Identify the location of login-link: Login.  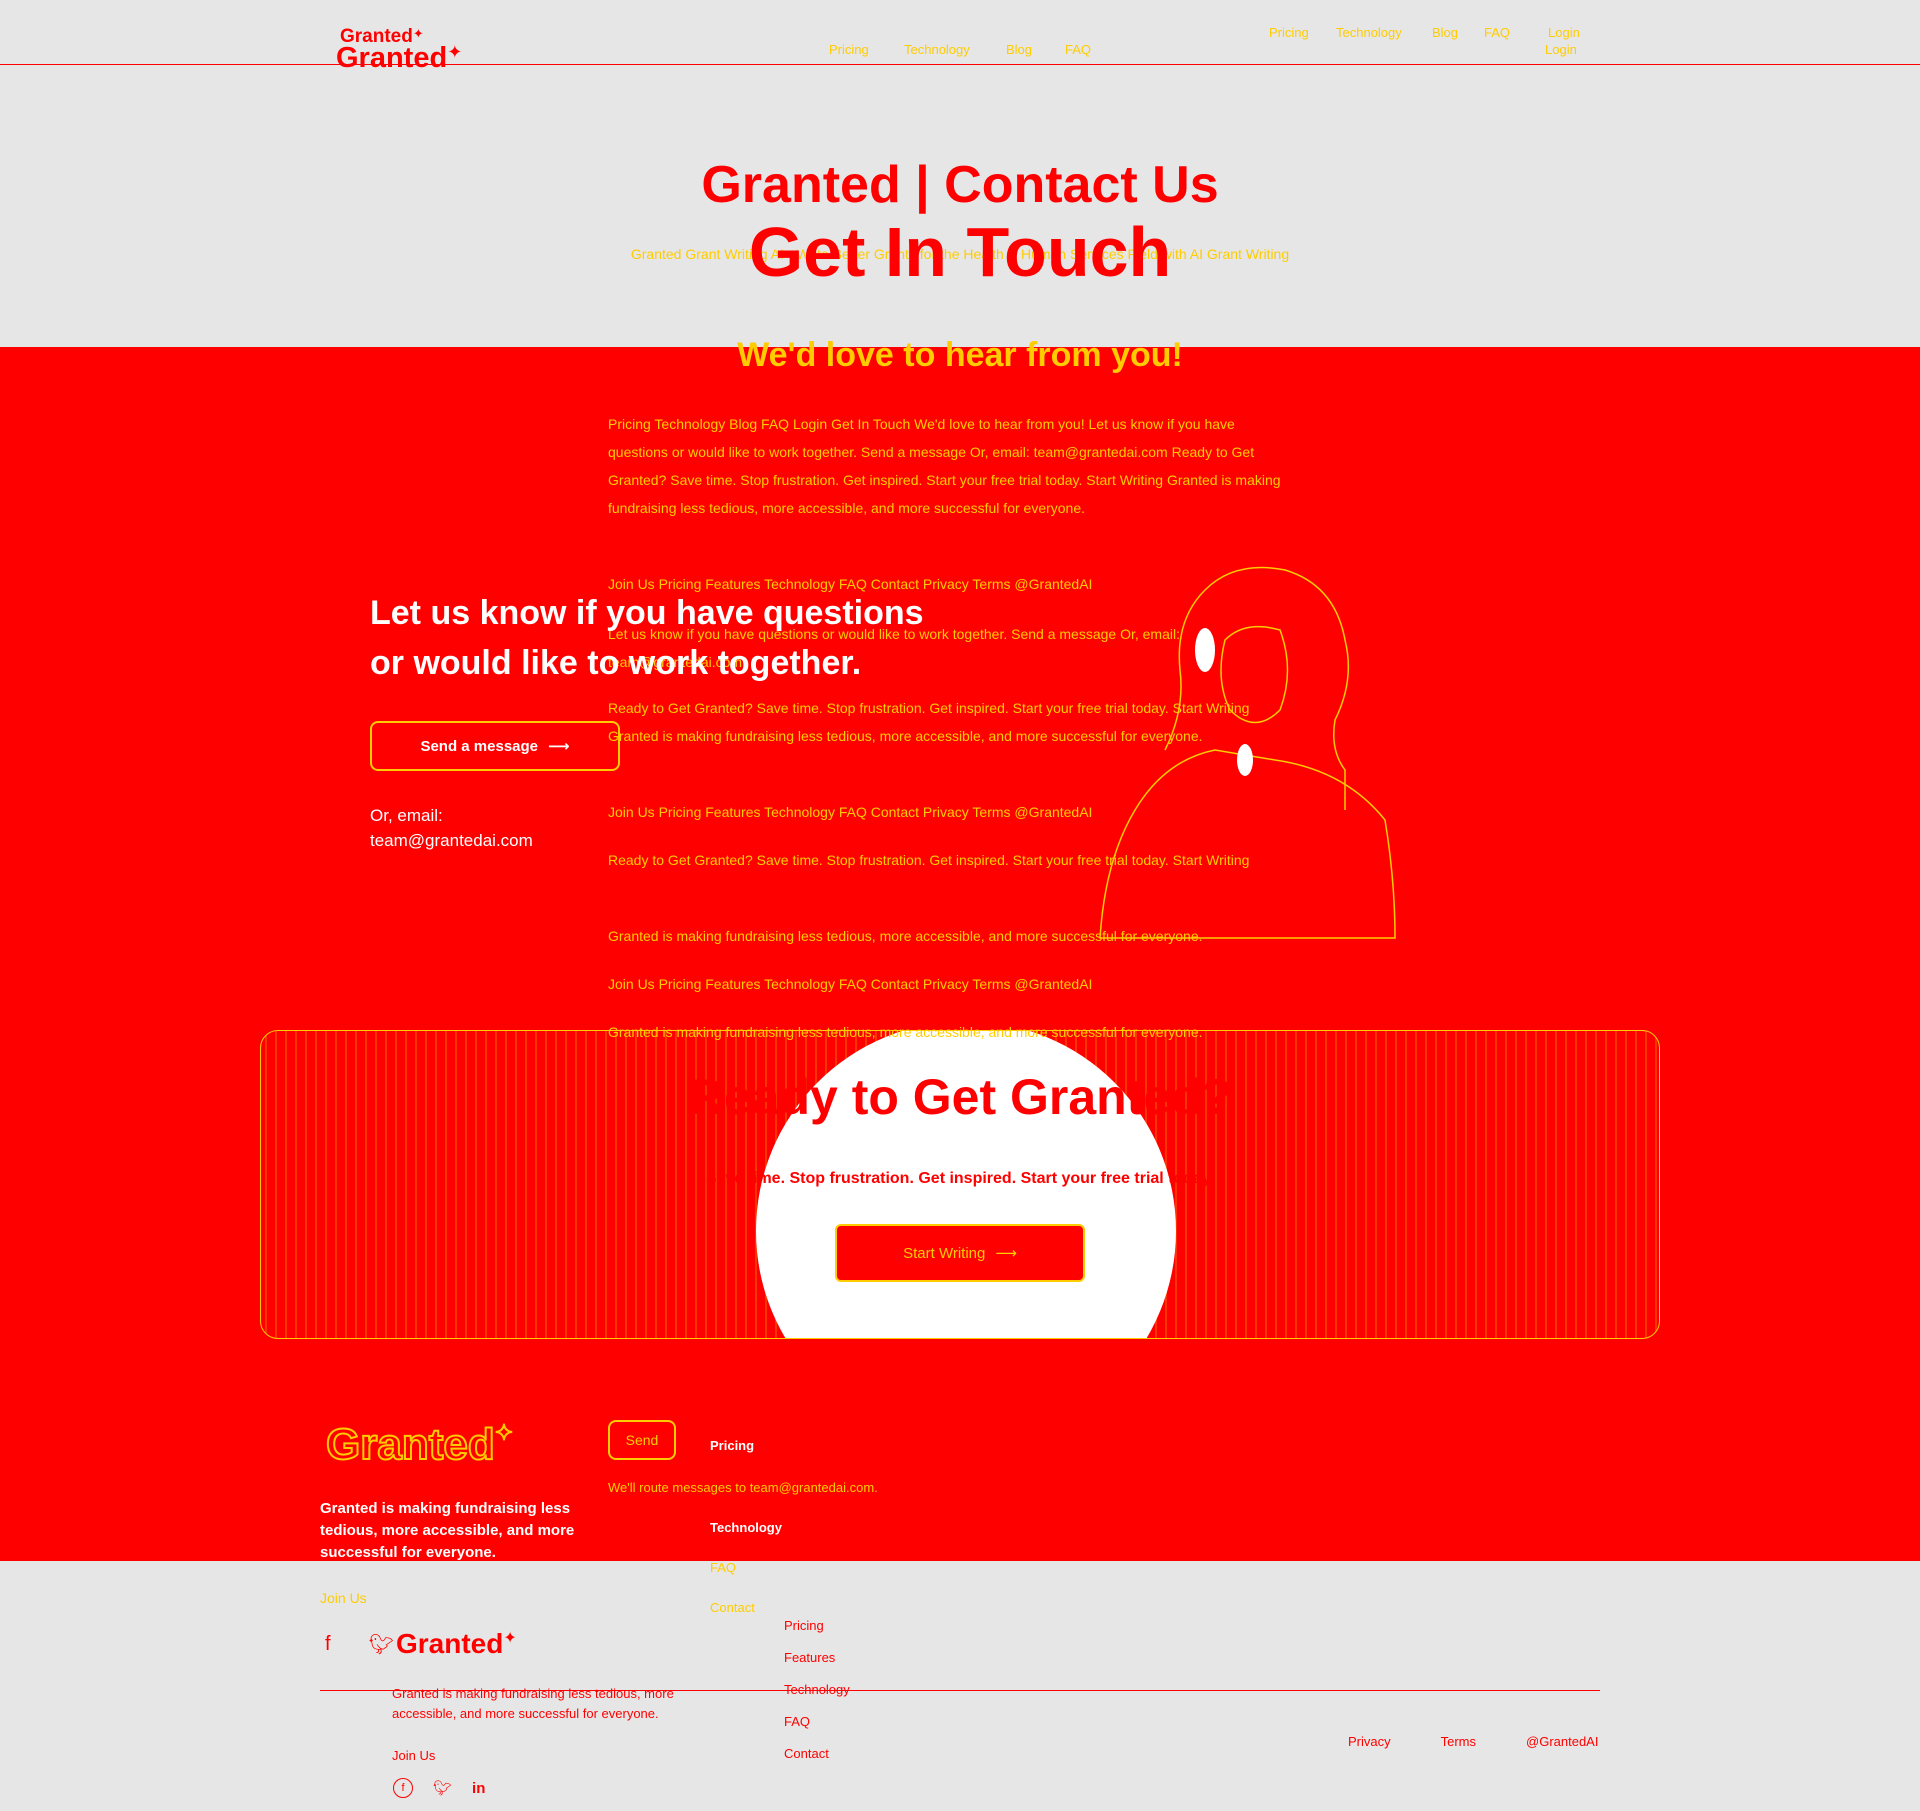
(1564, 32).